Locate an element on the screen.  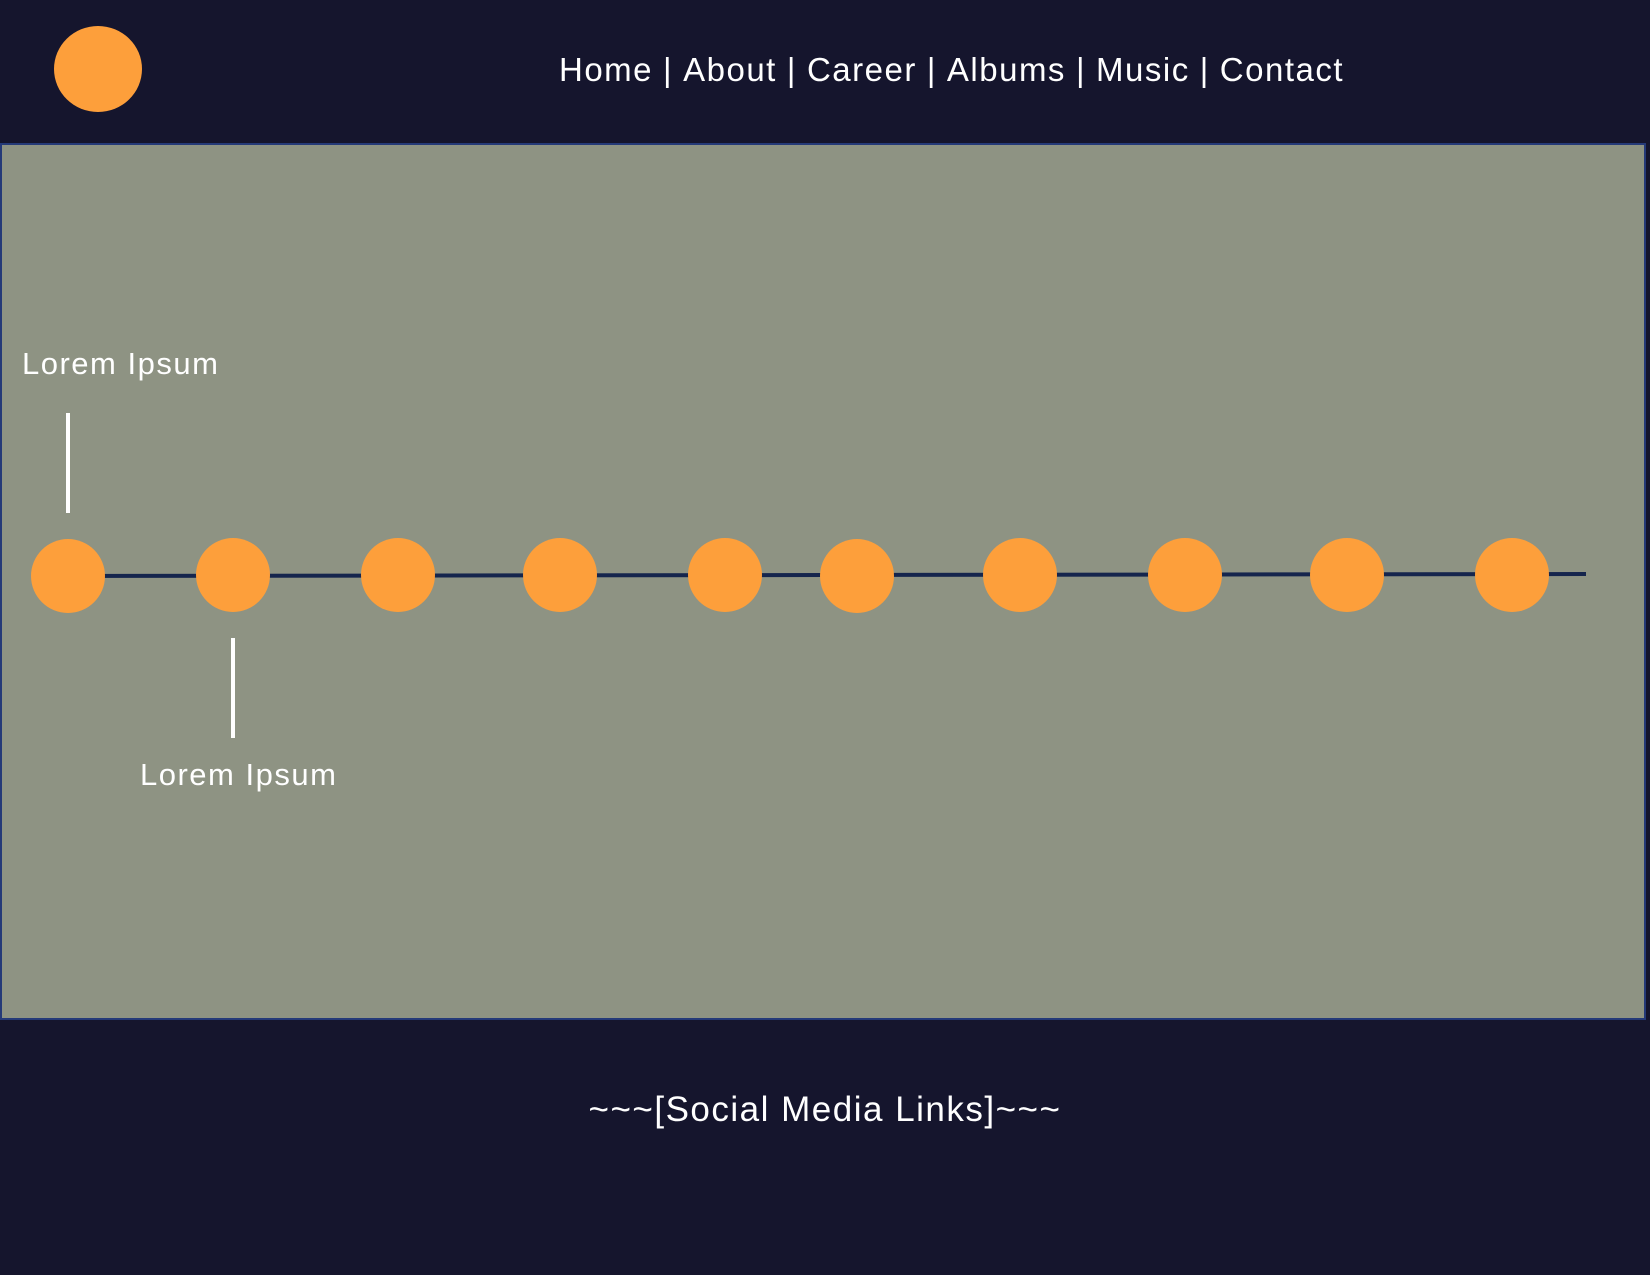
timeline-label-above: Lorem Ipsum is located at coordinates (121, 363).